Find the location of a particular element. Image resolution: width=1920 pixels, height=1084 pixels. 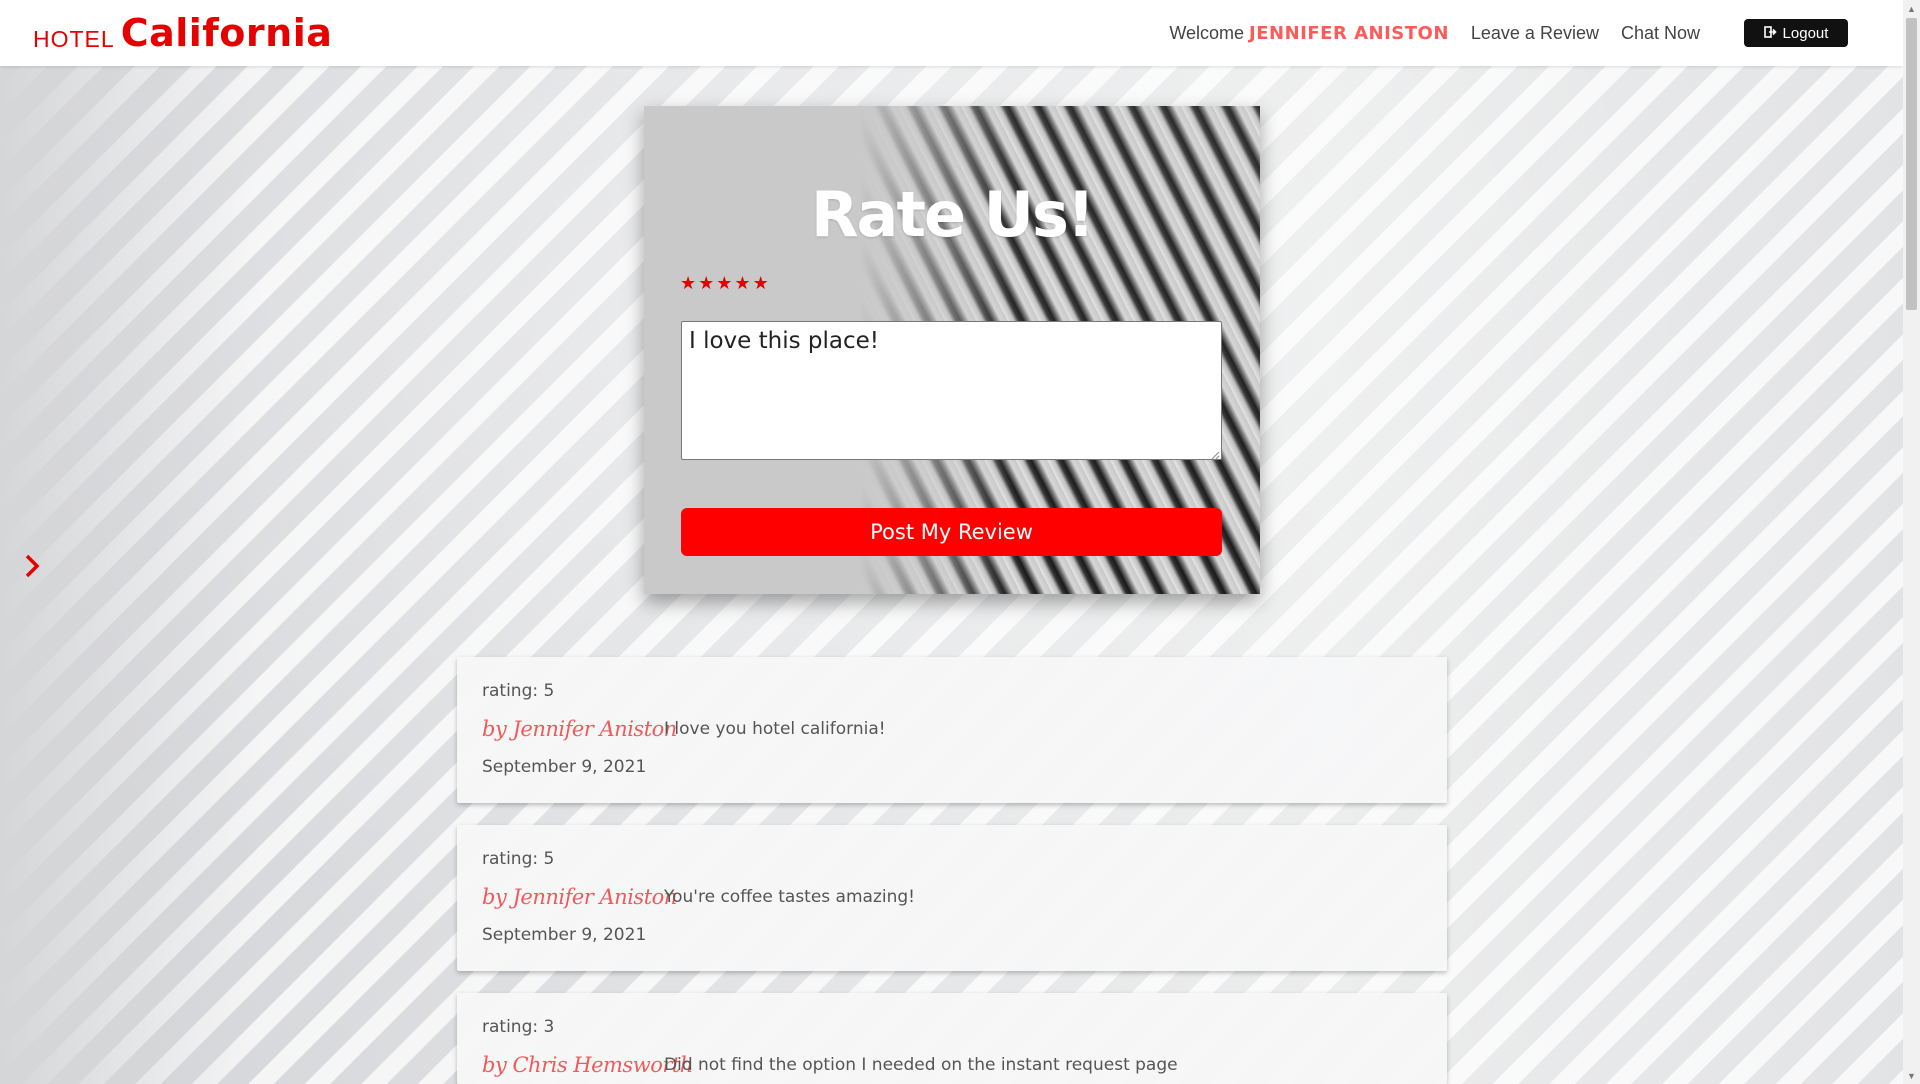

nav-chat-now: Chat Now is located at coordinates (1660, 33).